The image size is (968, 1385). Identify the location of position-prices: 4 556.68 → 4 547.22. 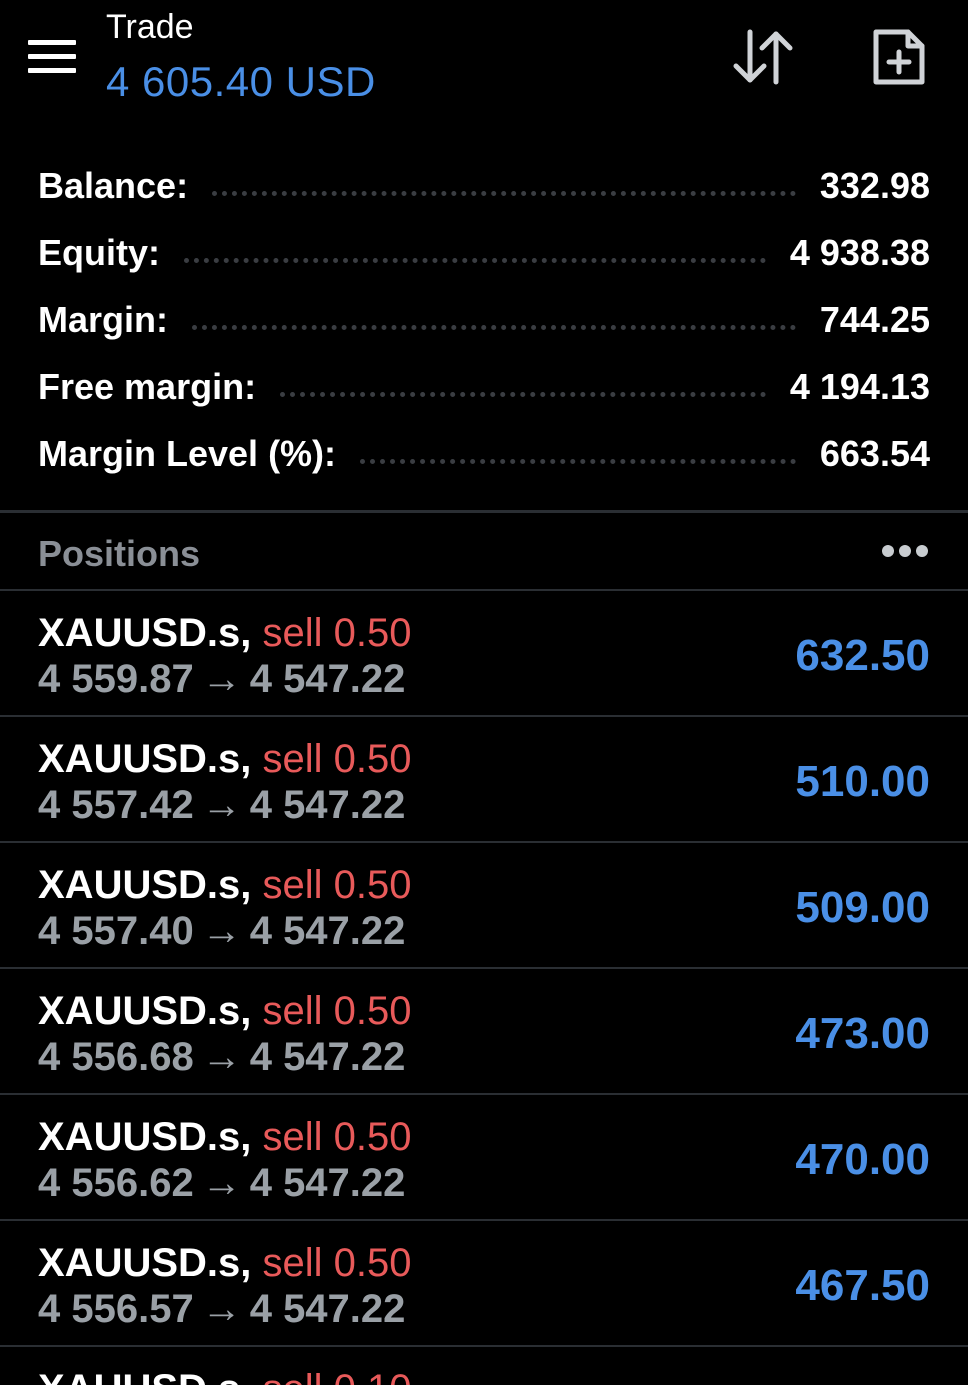
(221, 1057).